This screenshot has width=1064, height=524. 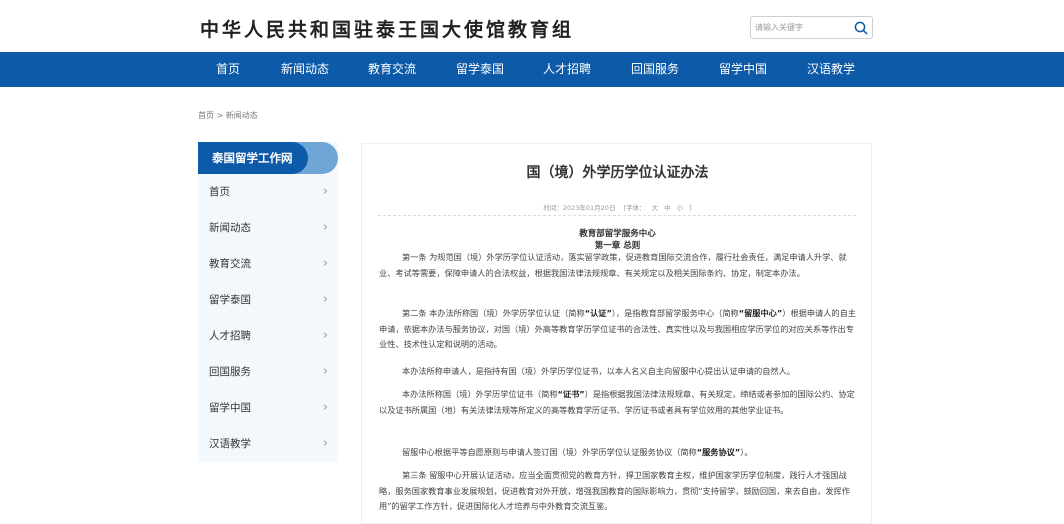 I want to click on sidebar-title: 泰国留学工作网, so click(x=253, y=158).